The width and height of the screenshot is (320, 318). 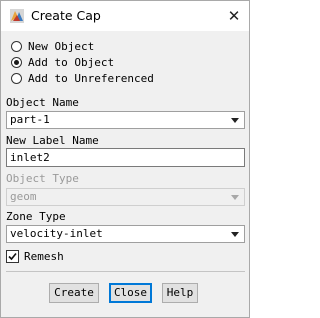 I want to click on radio-label: Add to Unreferenced, so click(x=91, y=78).